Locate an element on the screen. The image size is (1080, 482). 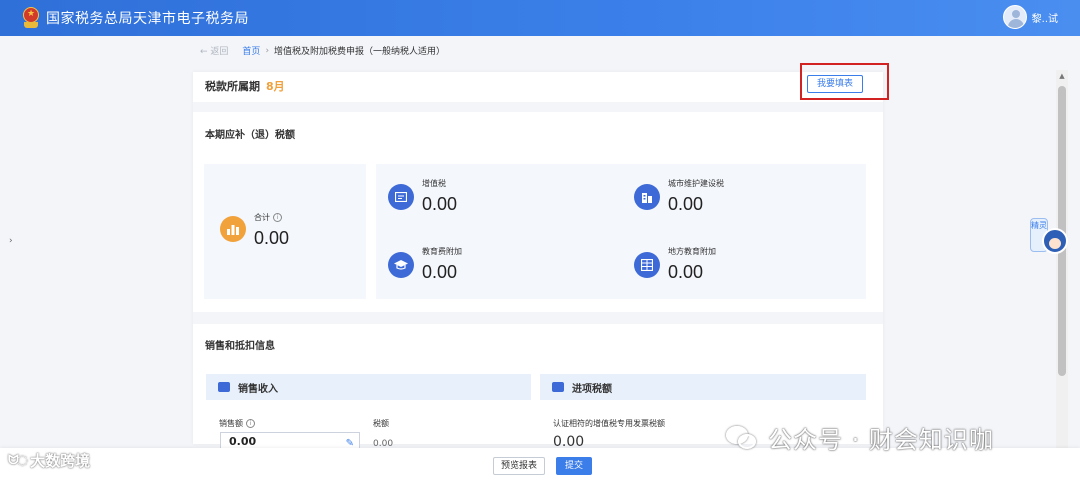
watermark-logo-icon: ᗢ◌ is located at coordinates (18, 460).